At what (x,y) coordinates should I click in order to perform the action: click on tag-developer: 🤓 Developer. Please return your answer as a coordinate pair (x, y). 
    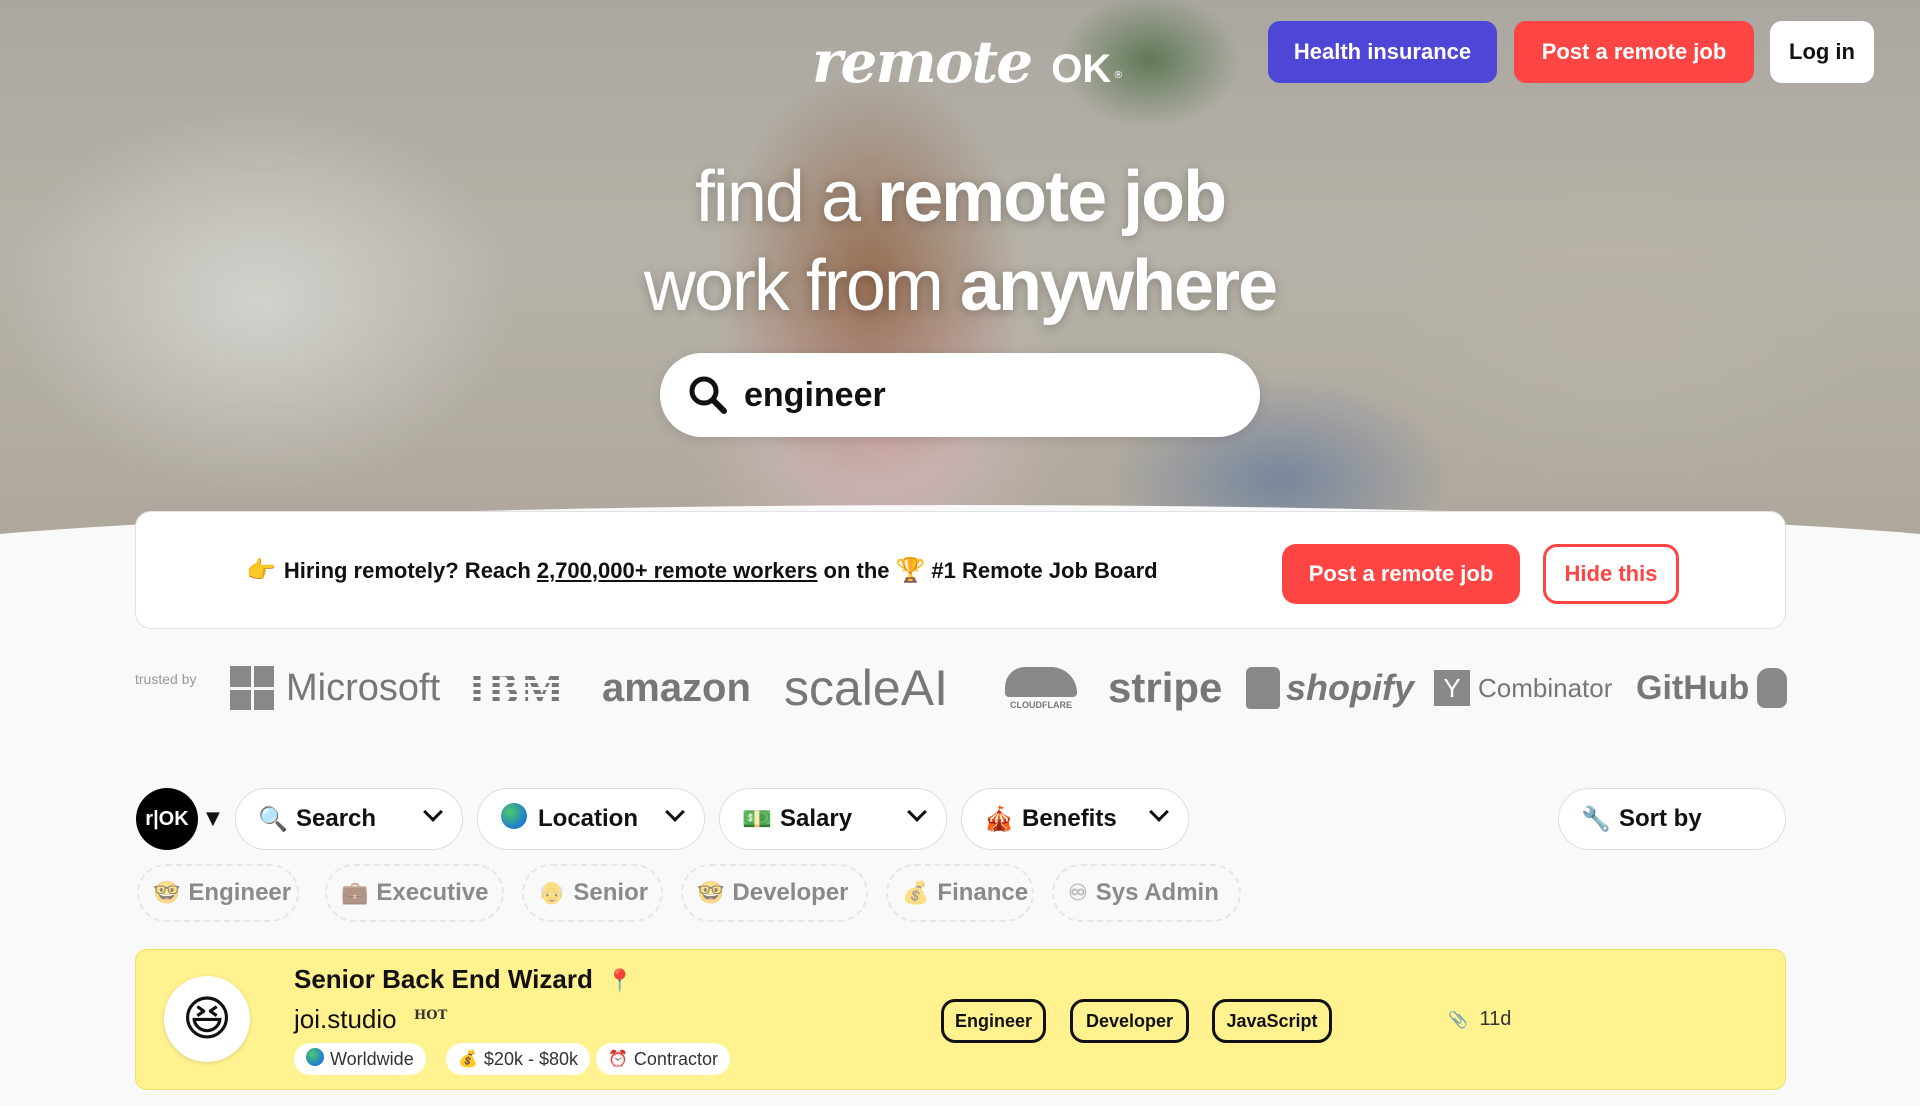
    Looking at the image, I should click on (774, 893).